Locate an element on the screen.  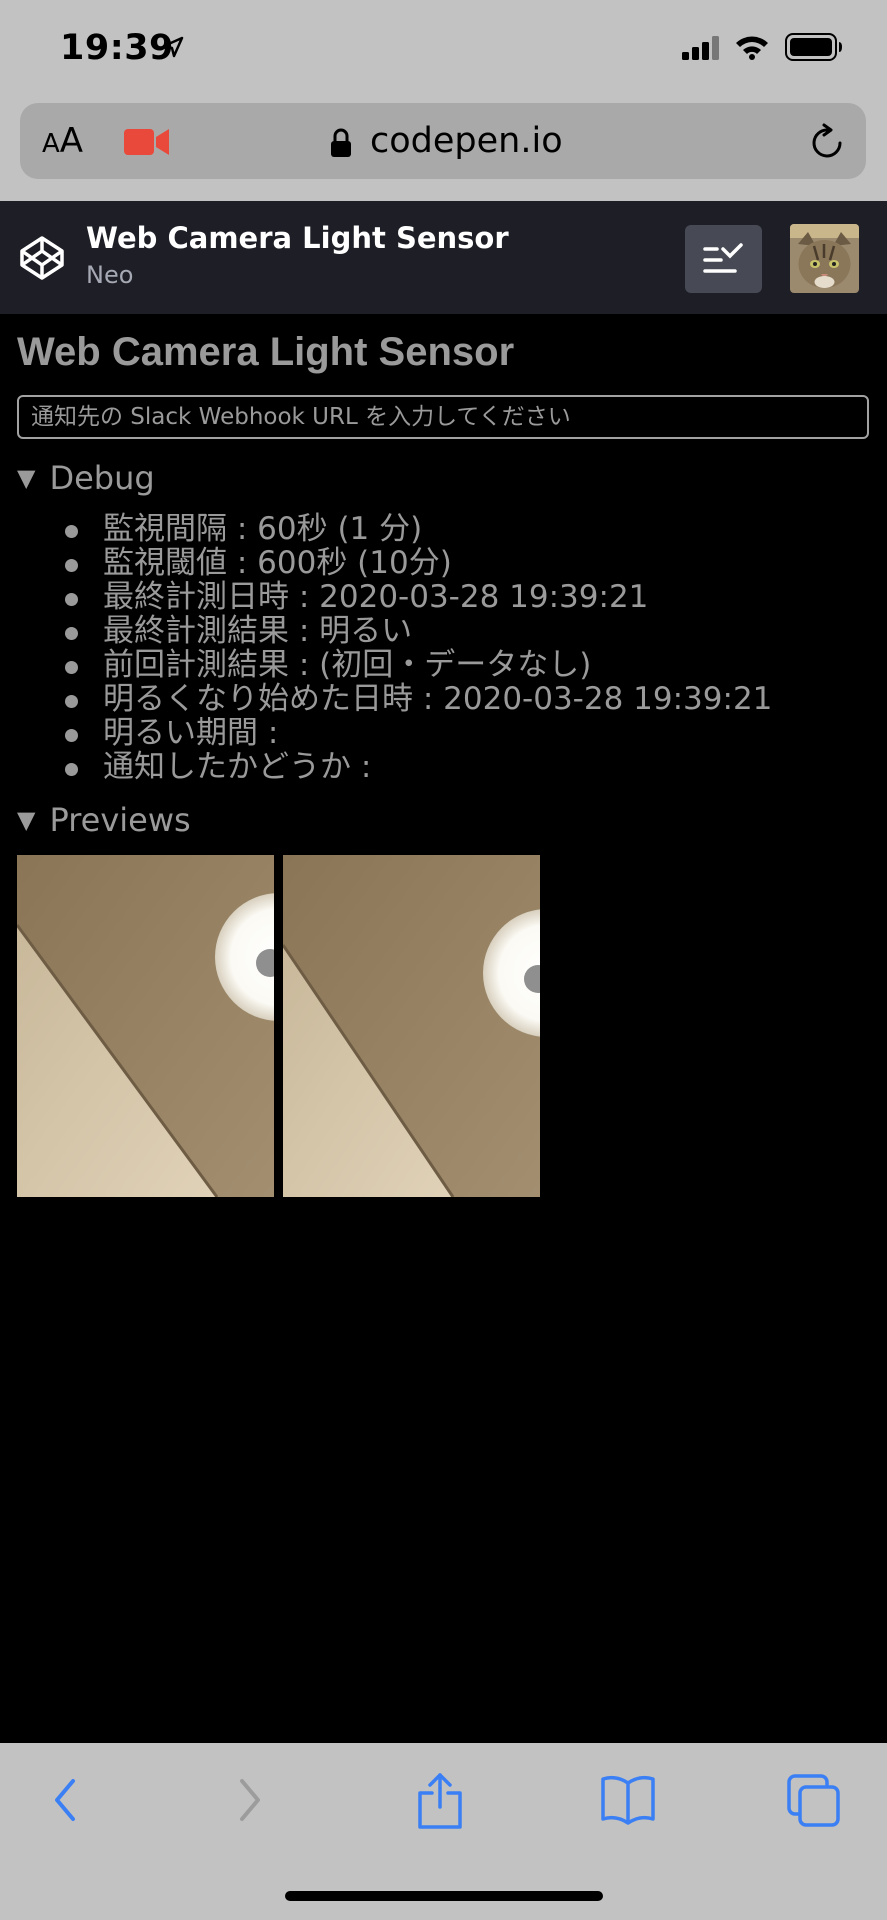
pen-title: Web Camera Light Sensor is located at coordinates (297, 238).